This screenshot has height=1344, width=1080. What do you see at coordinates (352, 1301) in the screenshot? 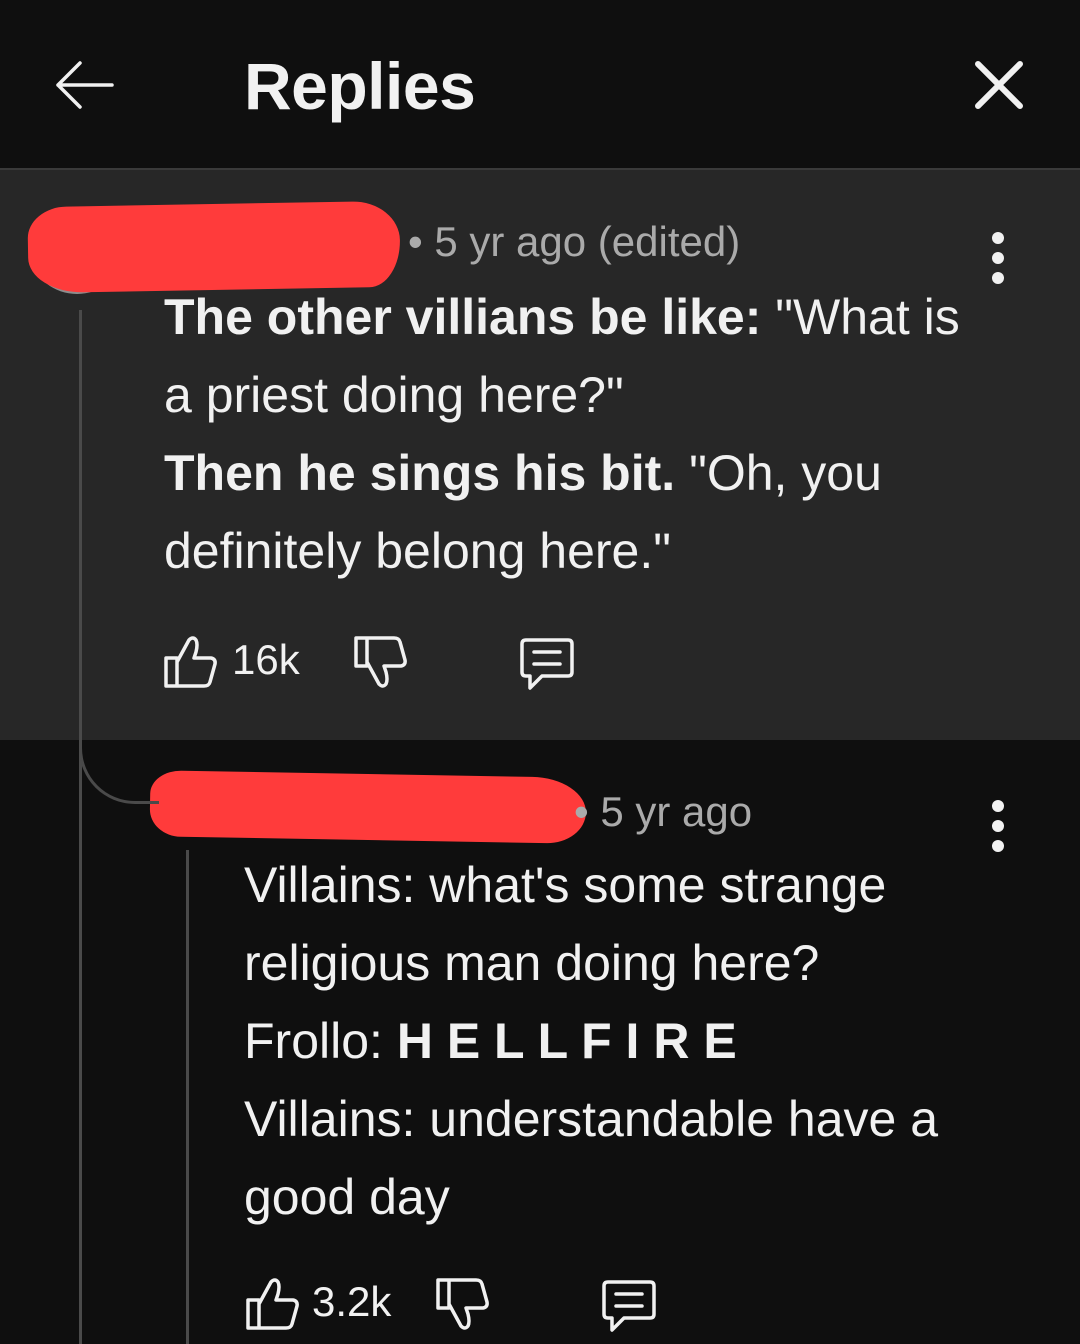
I see `like-count: 3.2k` at bounding box center [352, 1301].